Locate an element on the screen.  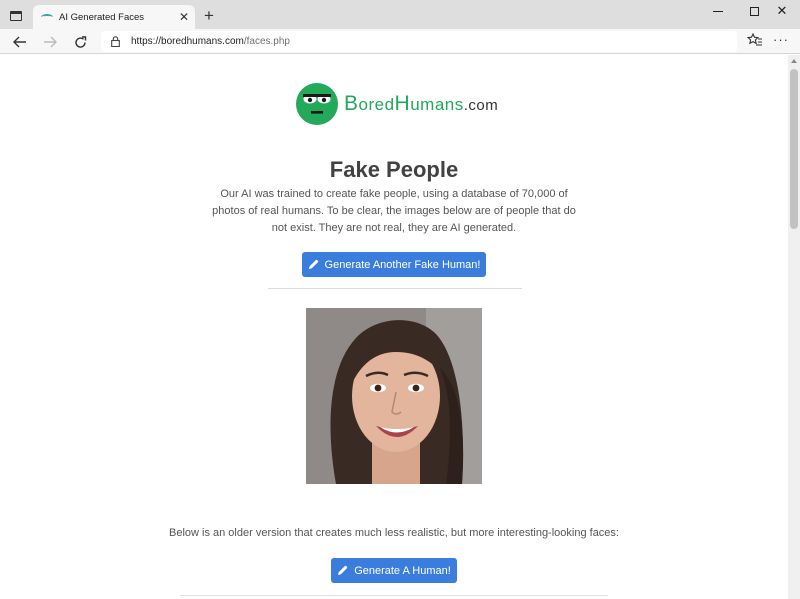
vertical-scrollbar is located at coordinates (794, 327).